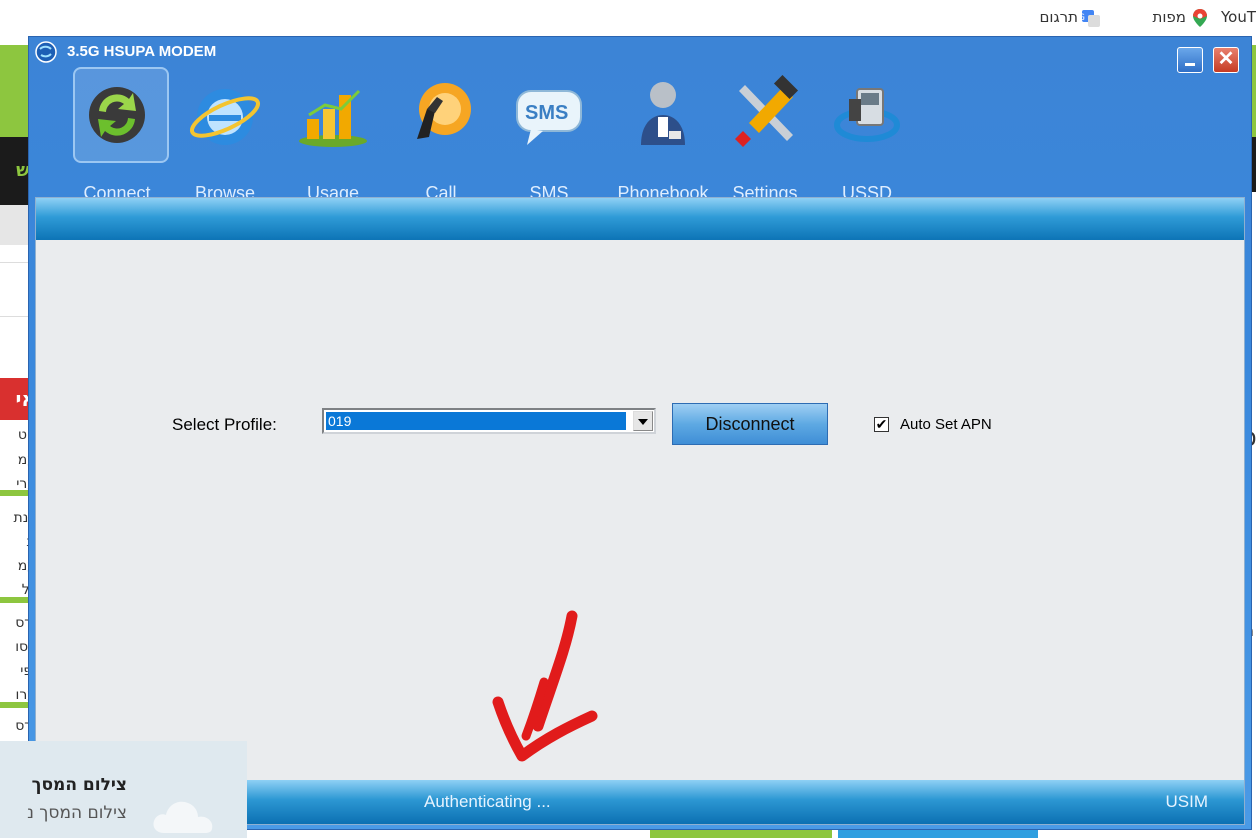 This screenshot has height=838, width=1256. What do you see at coordinates (628, 18) in the screenshot?
I see `bookmarks-bar: YouT מפות G תרגום` at bounding box center [628, 18].